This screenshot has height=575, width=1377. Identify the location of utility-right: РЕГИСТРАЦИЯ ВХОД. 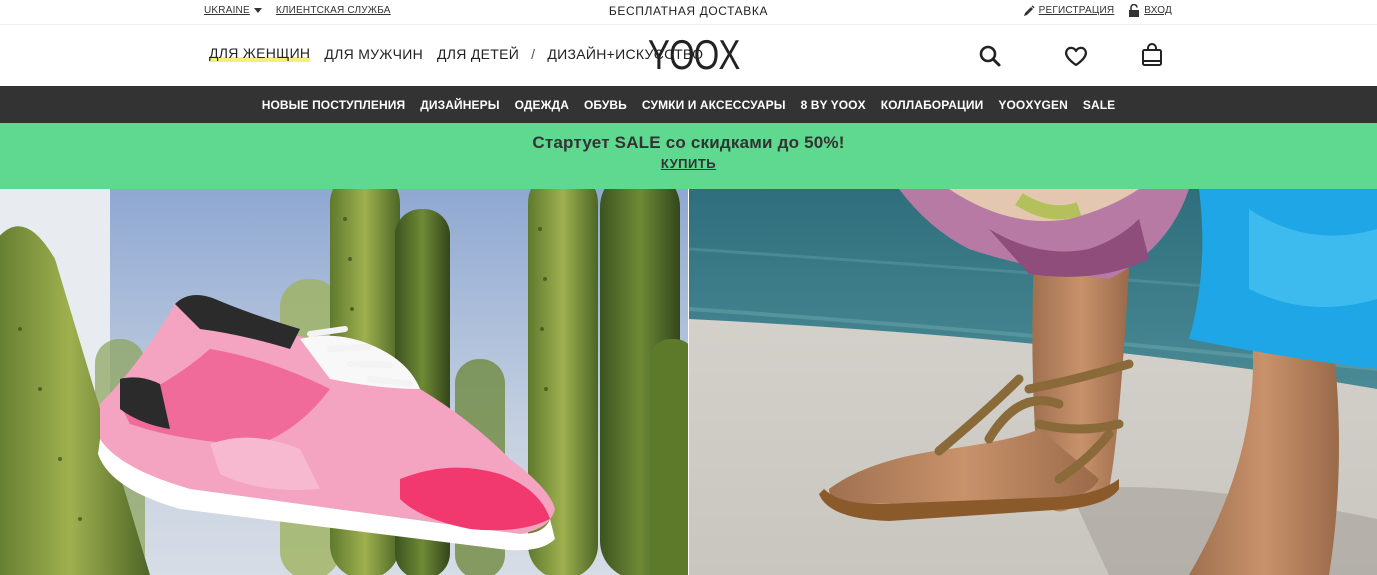
(1097, 10).